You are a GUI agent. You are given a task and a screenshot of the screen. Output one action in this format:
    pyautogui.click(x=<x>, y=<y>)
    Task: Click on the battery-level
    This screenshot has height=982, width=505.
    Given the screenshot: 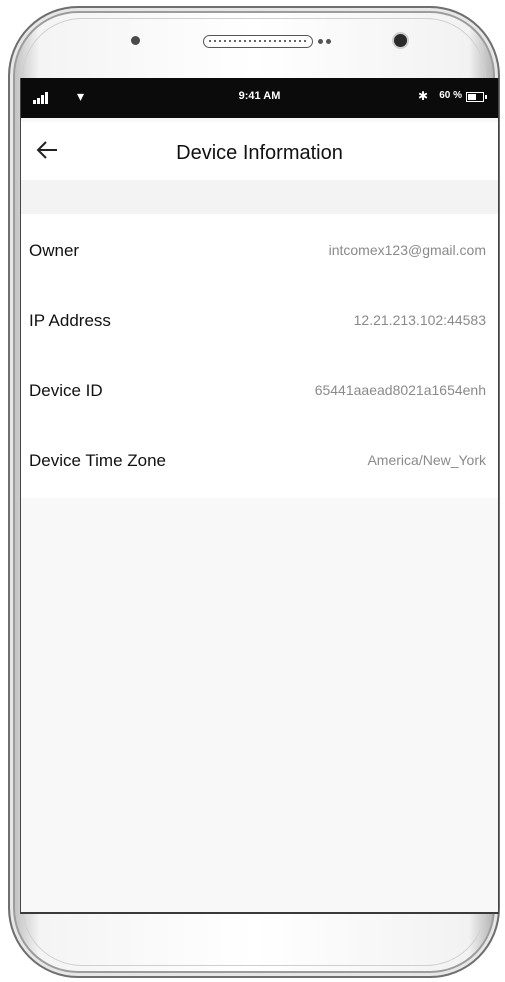 What is the action you would take?
    pyautogui.click(x=472, y=97)
    